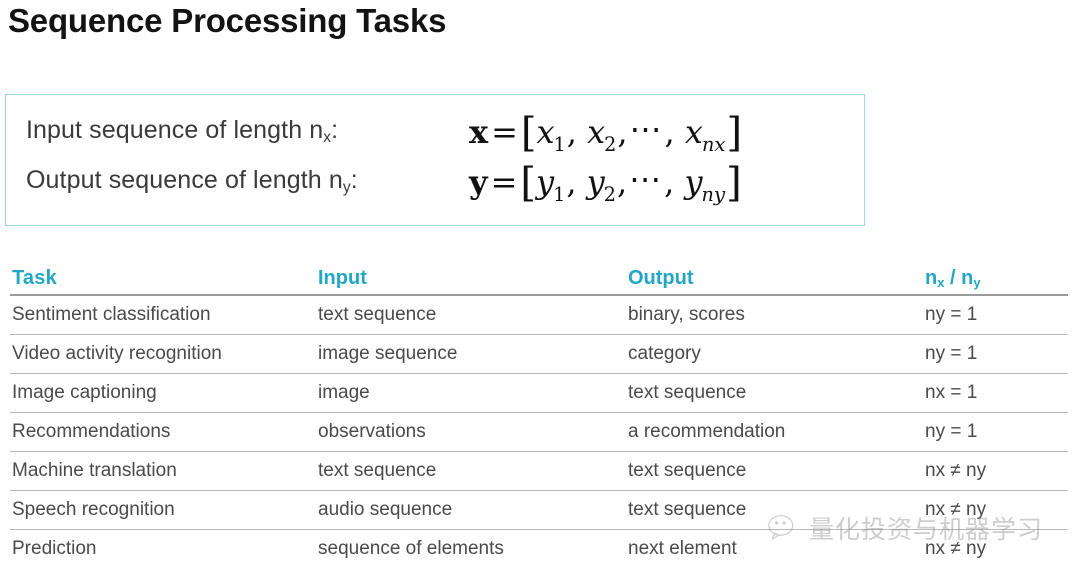 This screenshot has width=1080, height=575. I want to click on cell-input: image, so click(344, 392).